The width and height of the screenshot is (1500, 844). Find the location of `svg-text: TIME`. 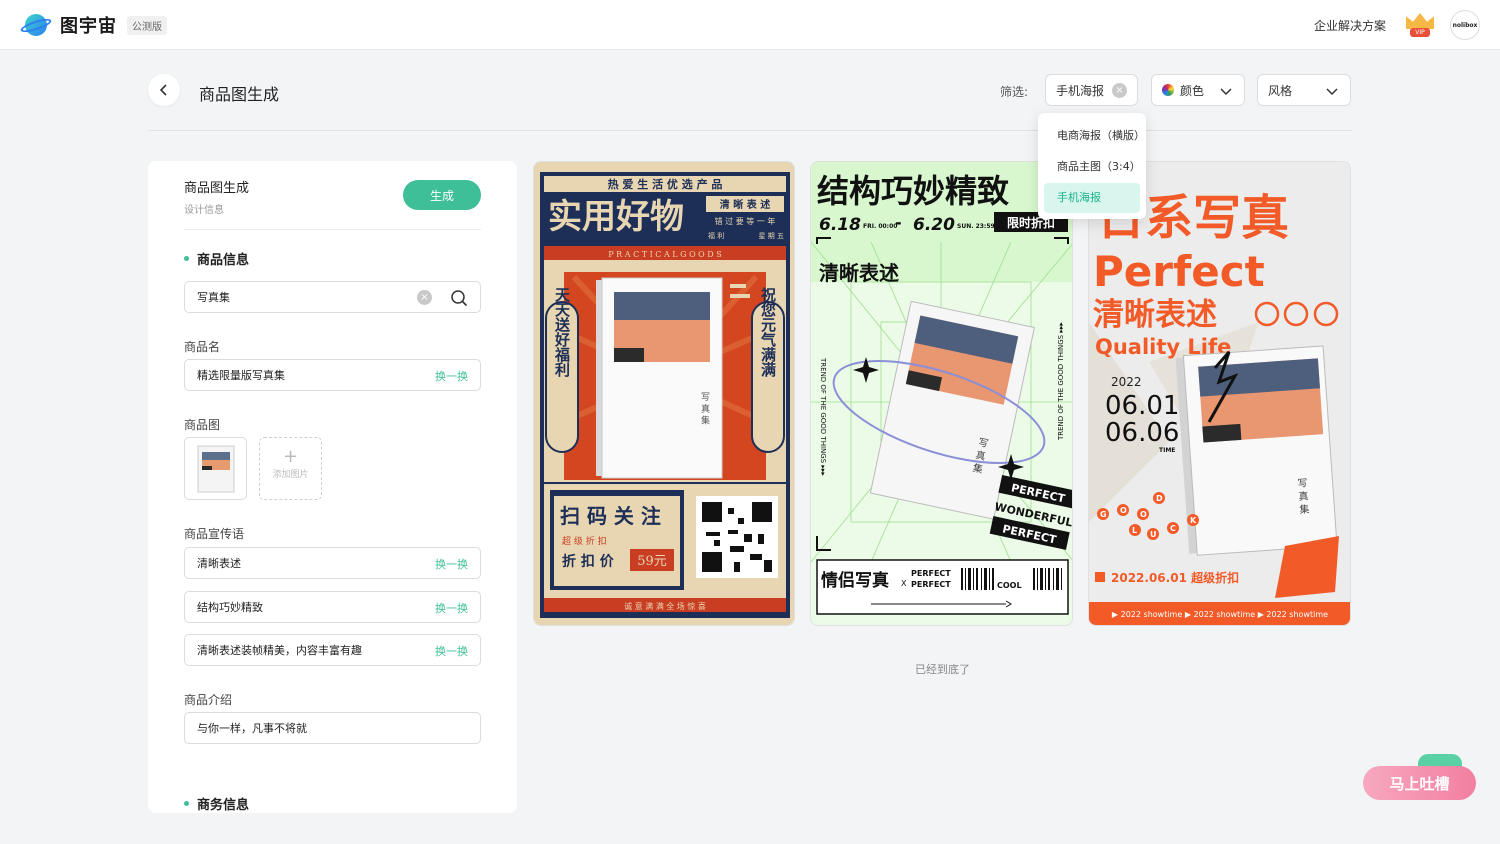

svg-text: TIME is located at coordinates (1167, 450).